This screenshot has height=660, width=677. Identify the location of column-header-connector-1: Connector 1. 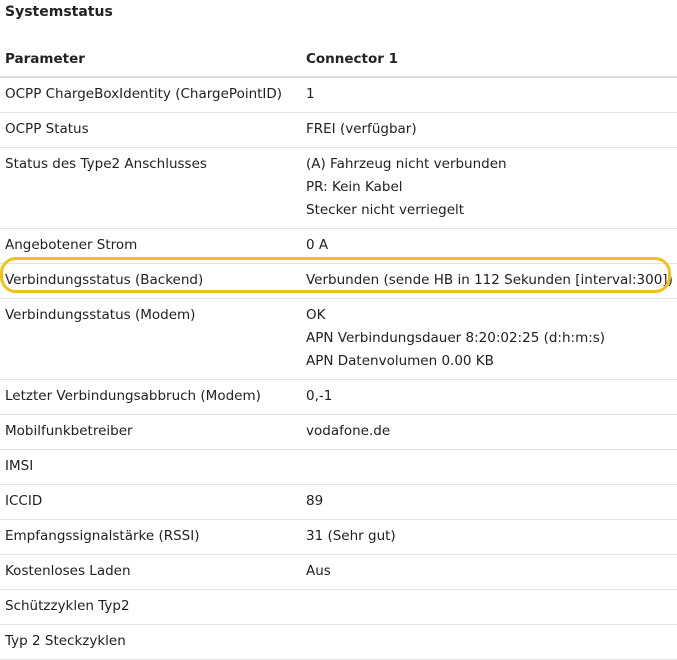
(489, 60).